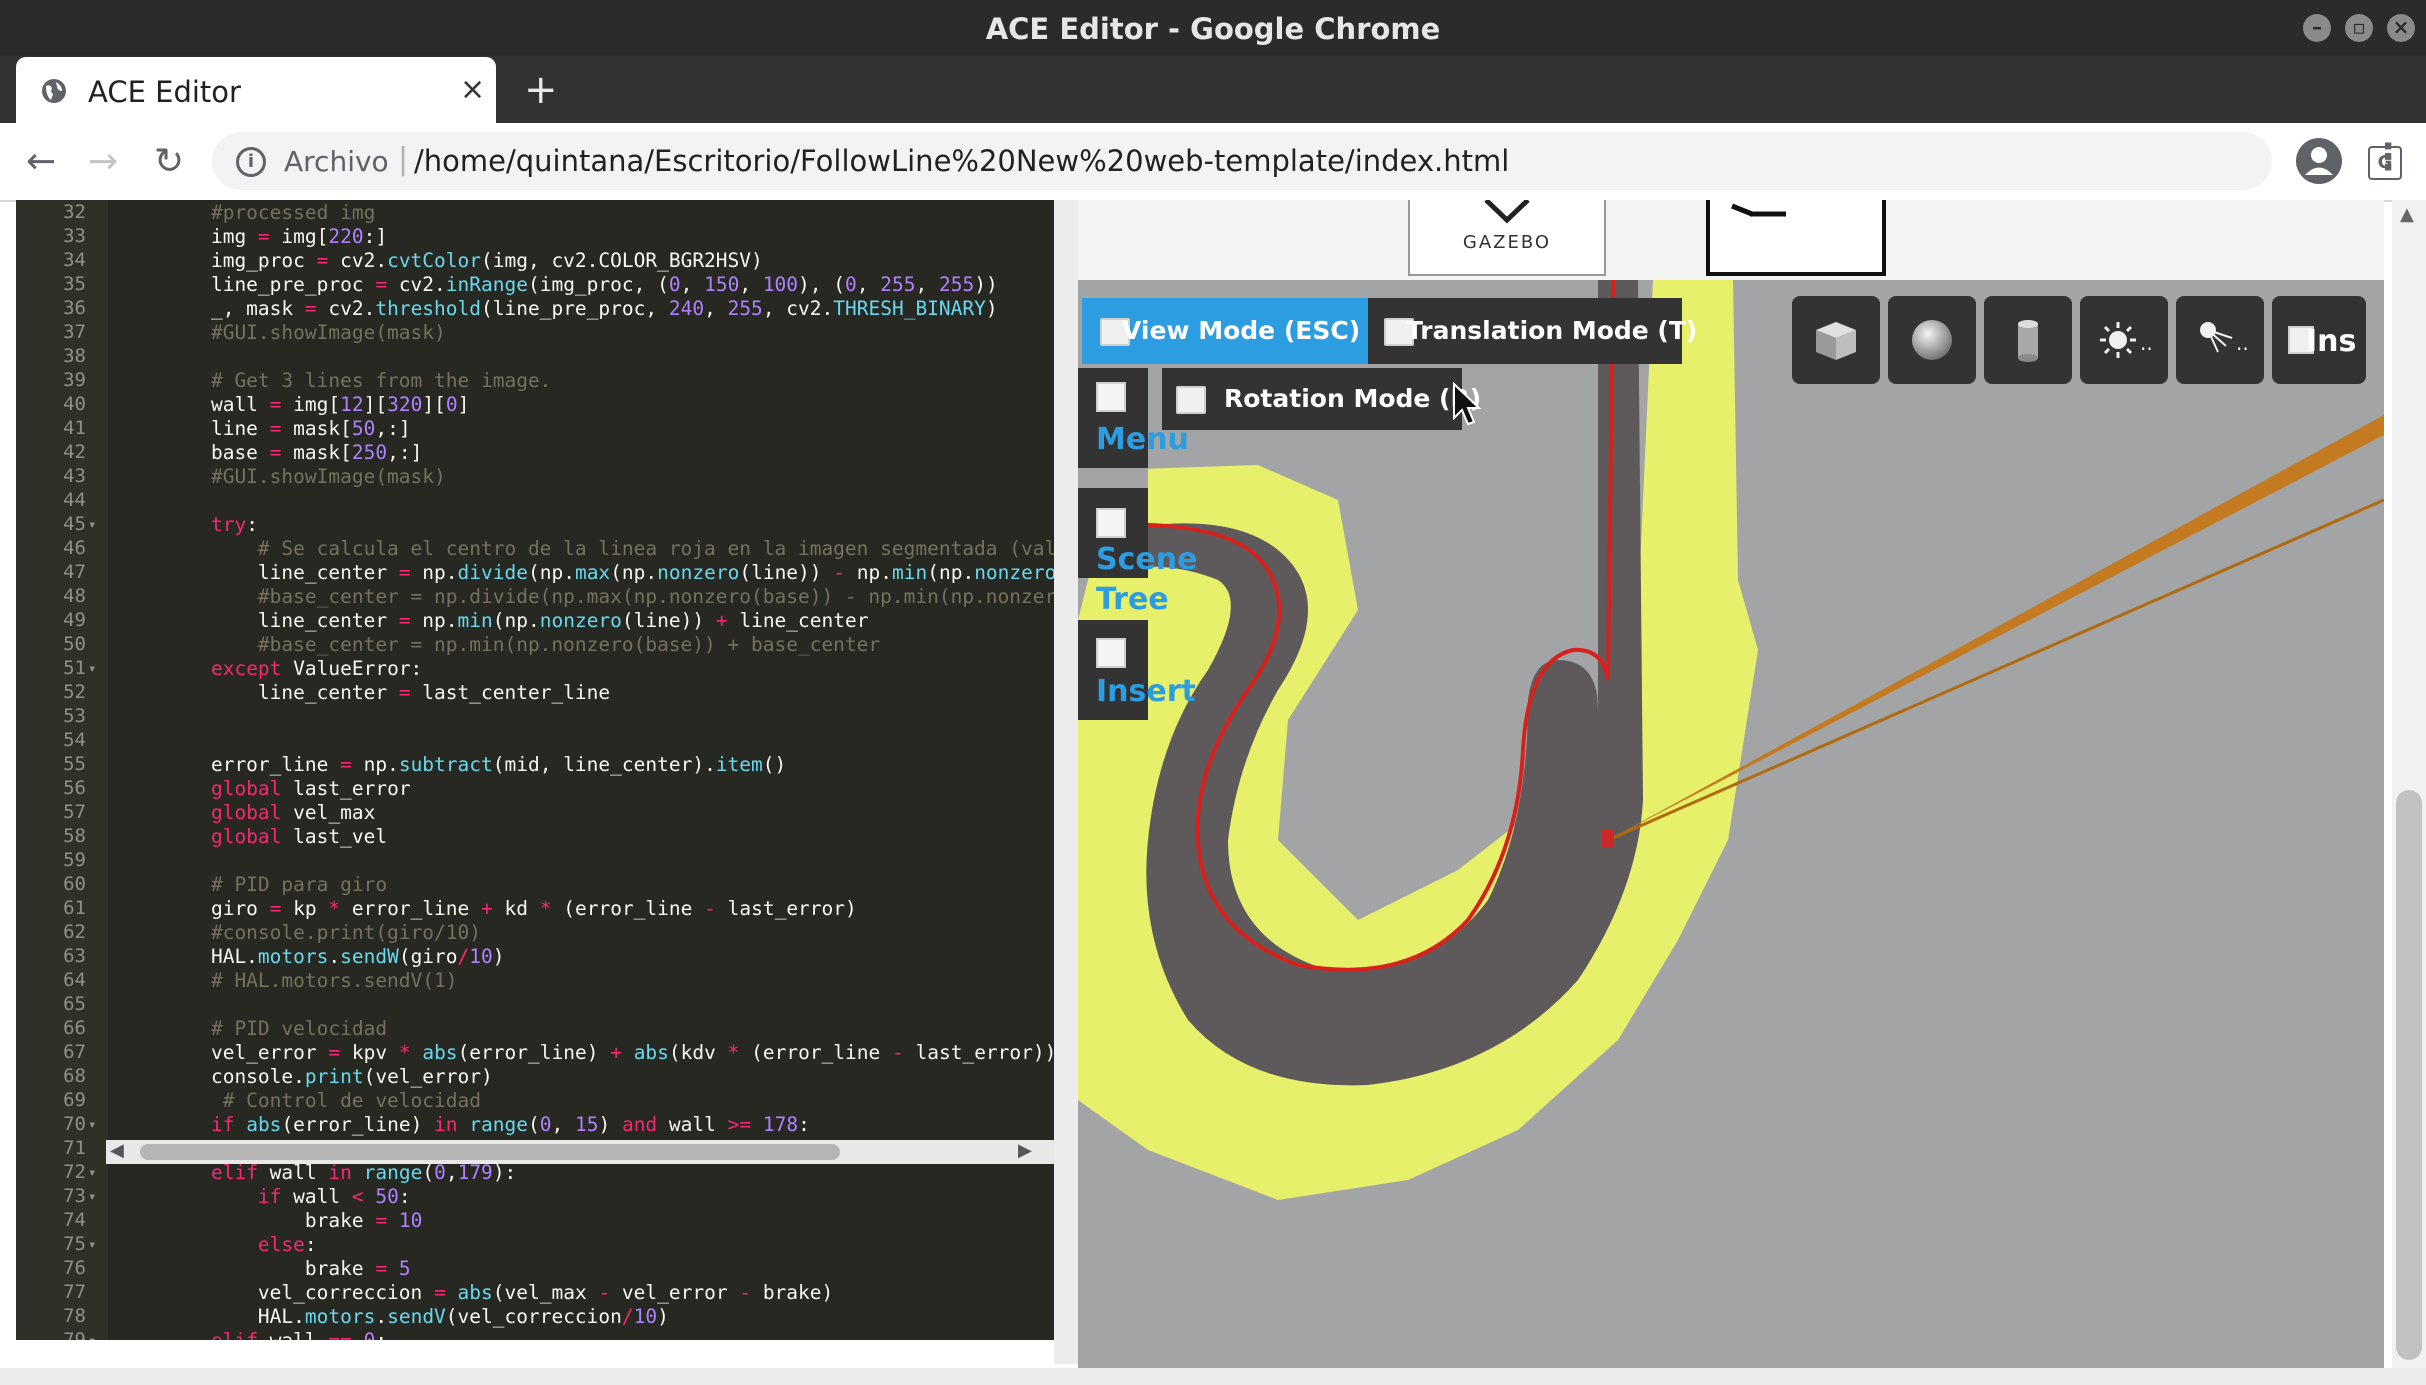 Image resolution: width=2426 pixels, height=1385 pixels. Describe the element at coordinates (275, 1028) in the screenshot. I see `code-line: # PID velocidad` at that location.